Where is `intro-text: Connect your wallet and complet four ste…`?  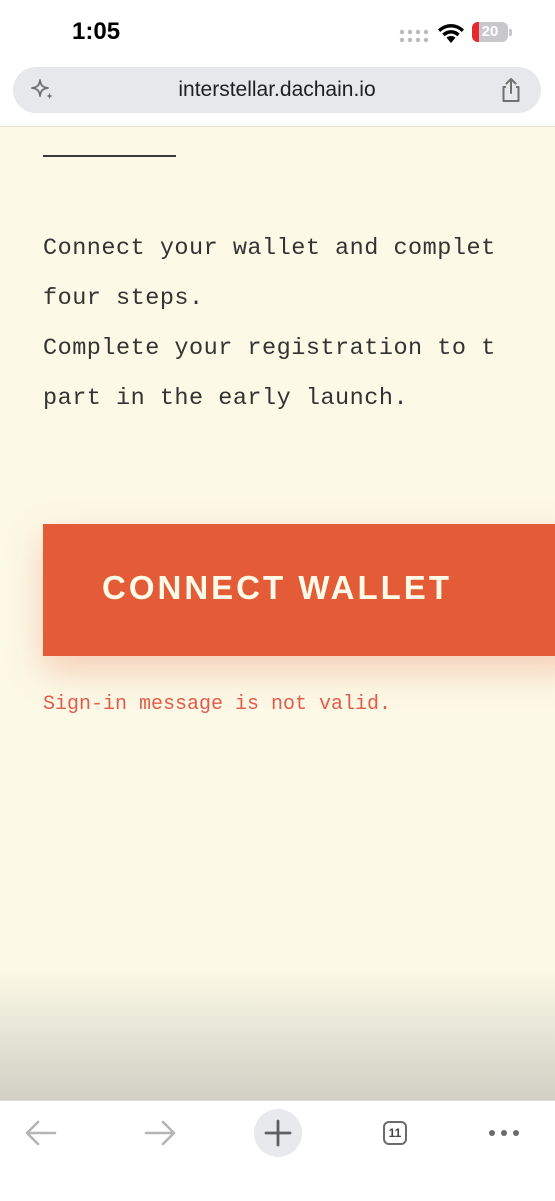
intro-text: Connect your wallet and complet four ste… is located at coordinates (269, 324).